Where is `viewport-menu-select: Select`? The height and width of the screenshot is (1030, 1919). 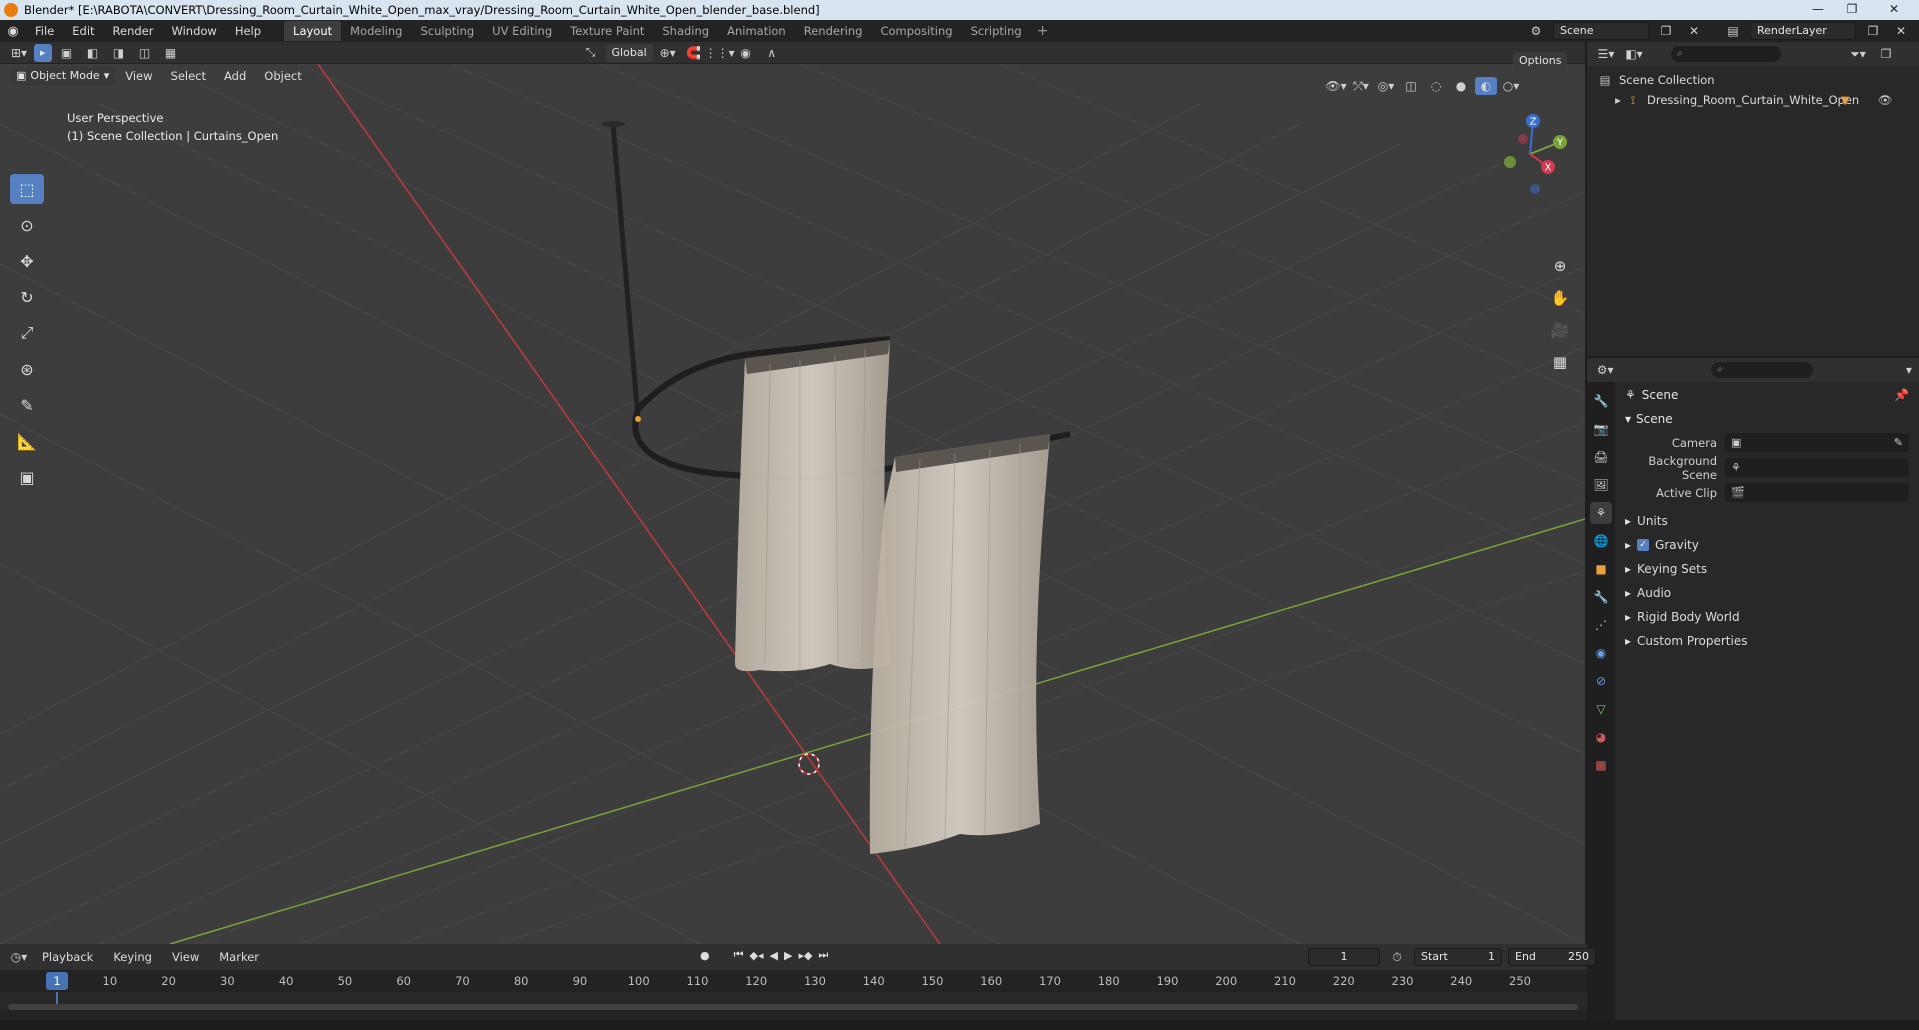 viewport-menu-select: Select is located at coordinates (188, 76).